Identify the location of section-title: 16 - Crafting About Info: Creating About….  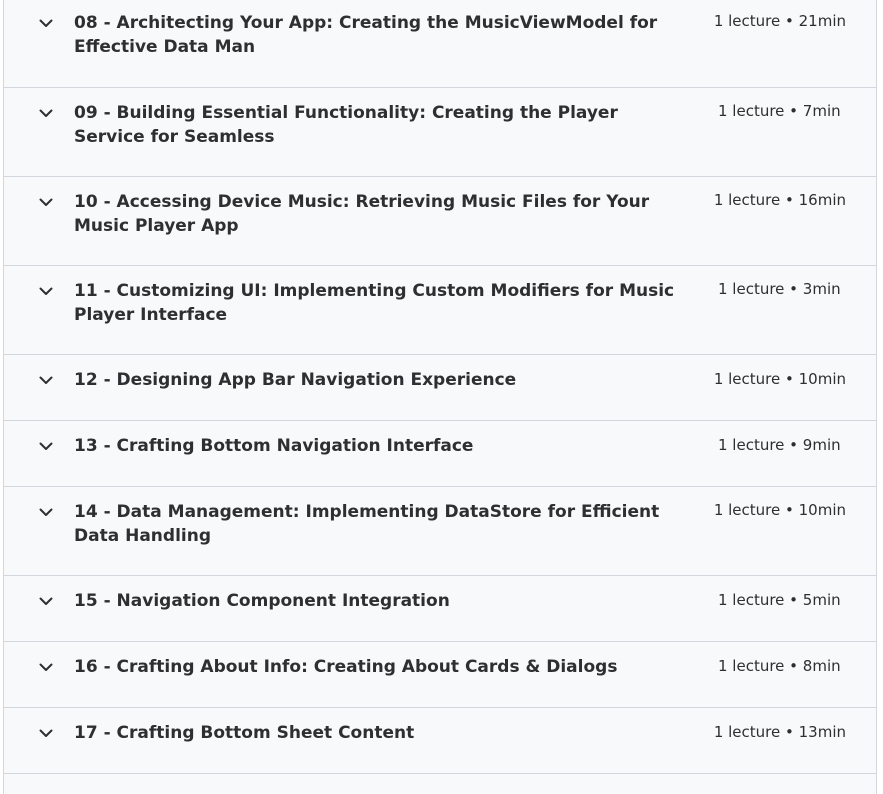
(396, 667).